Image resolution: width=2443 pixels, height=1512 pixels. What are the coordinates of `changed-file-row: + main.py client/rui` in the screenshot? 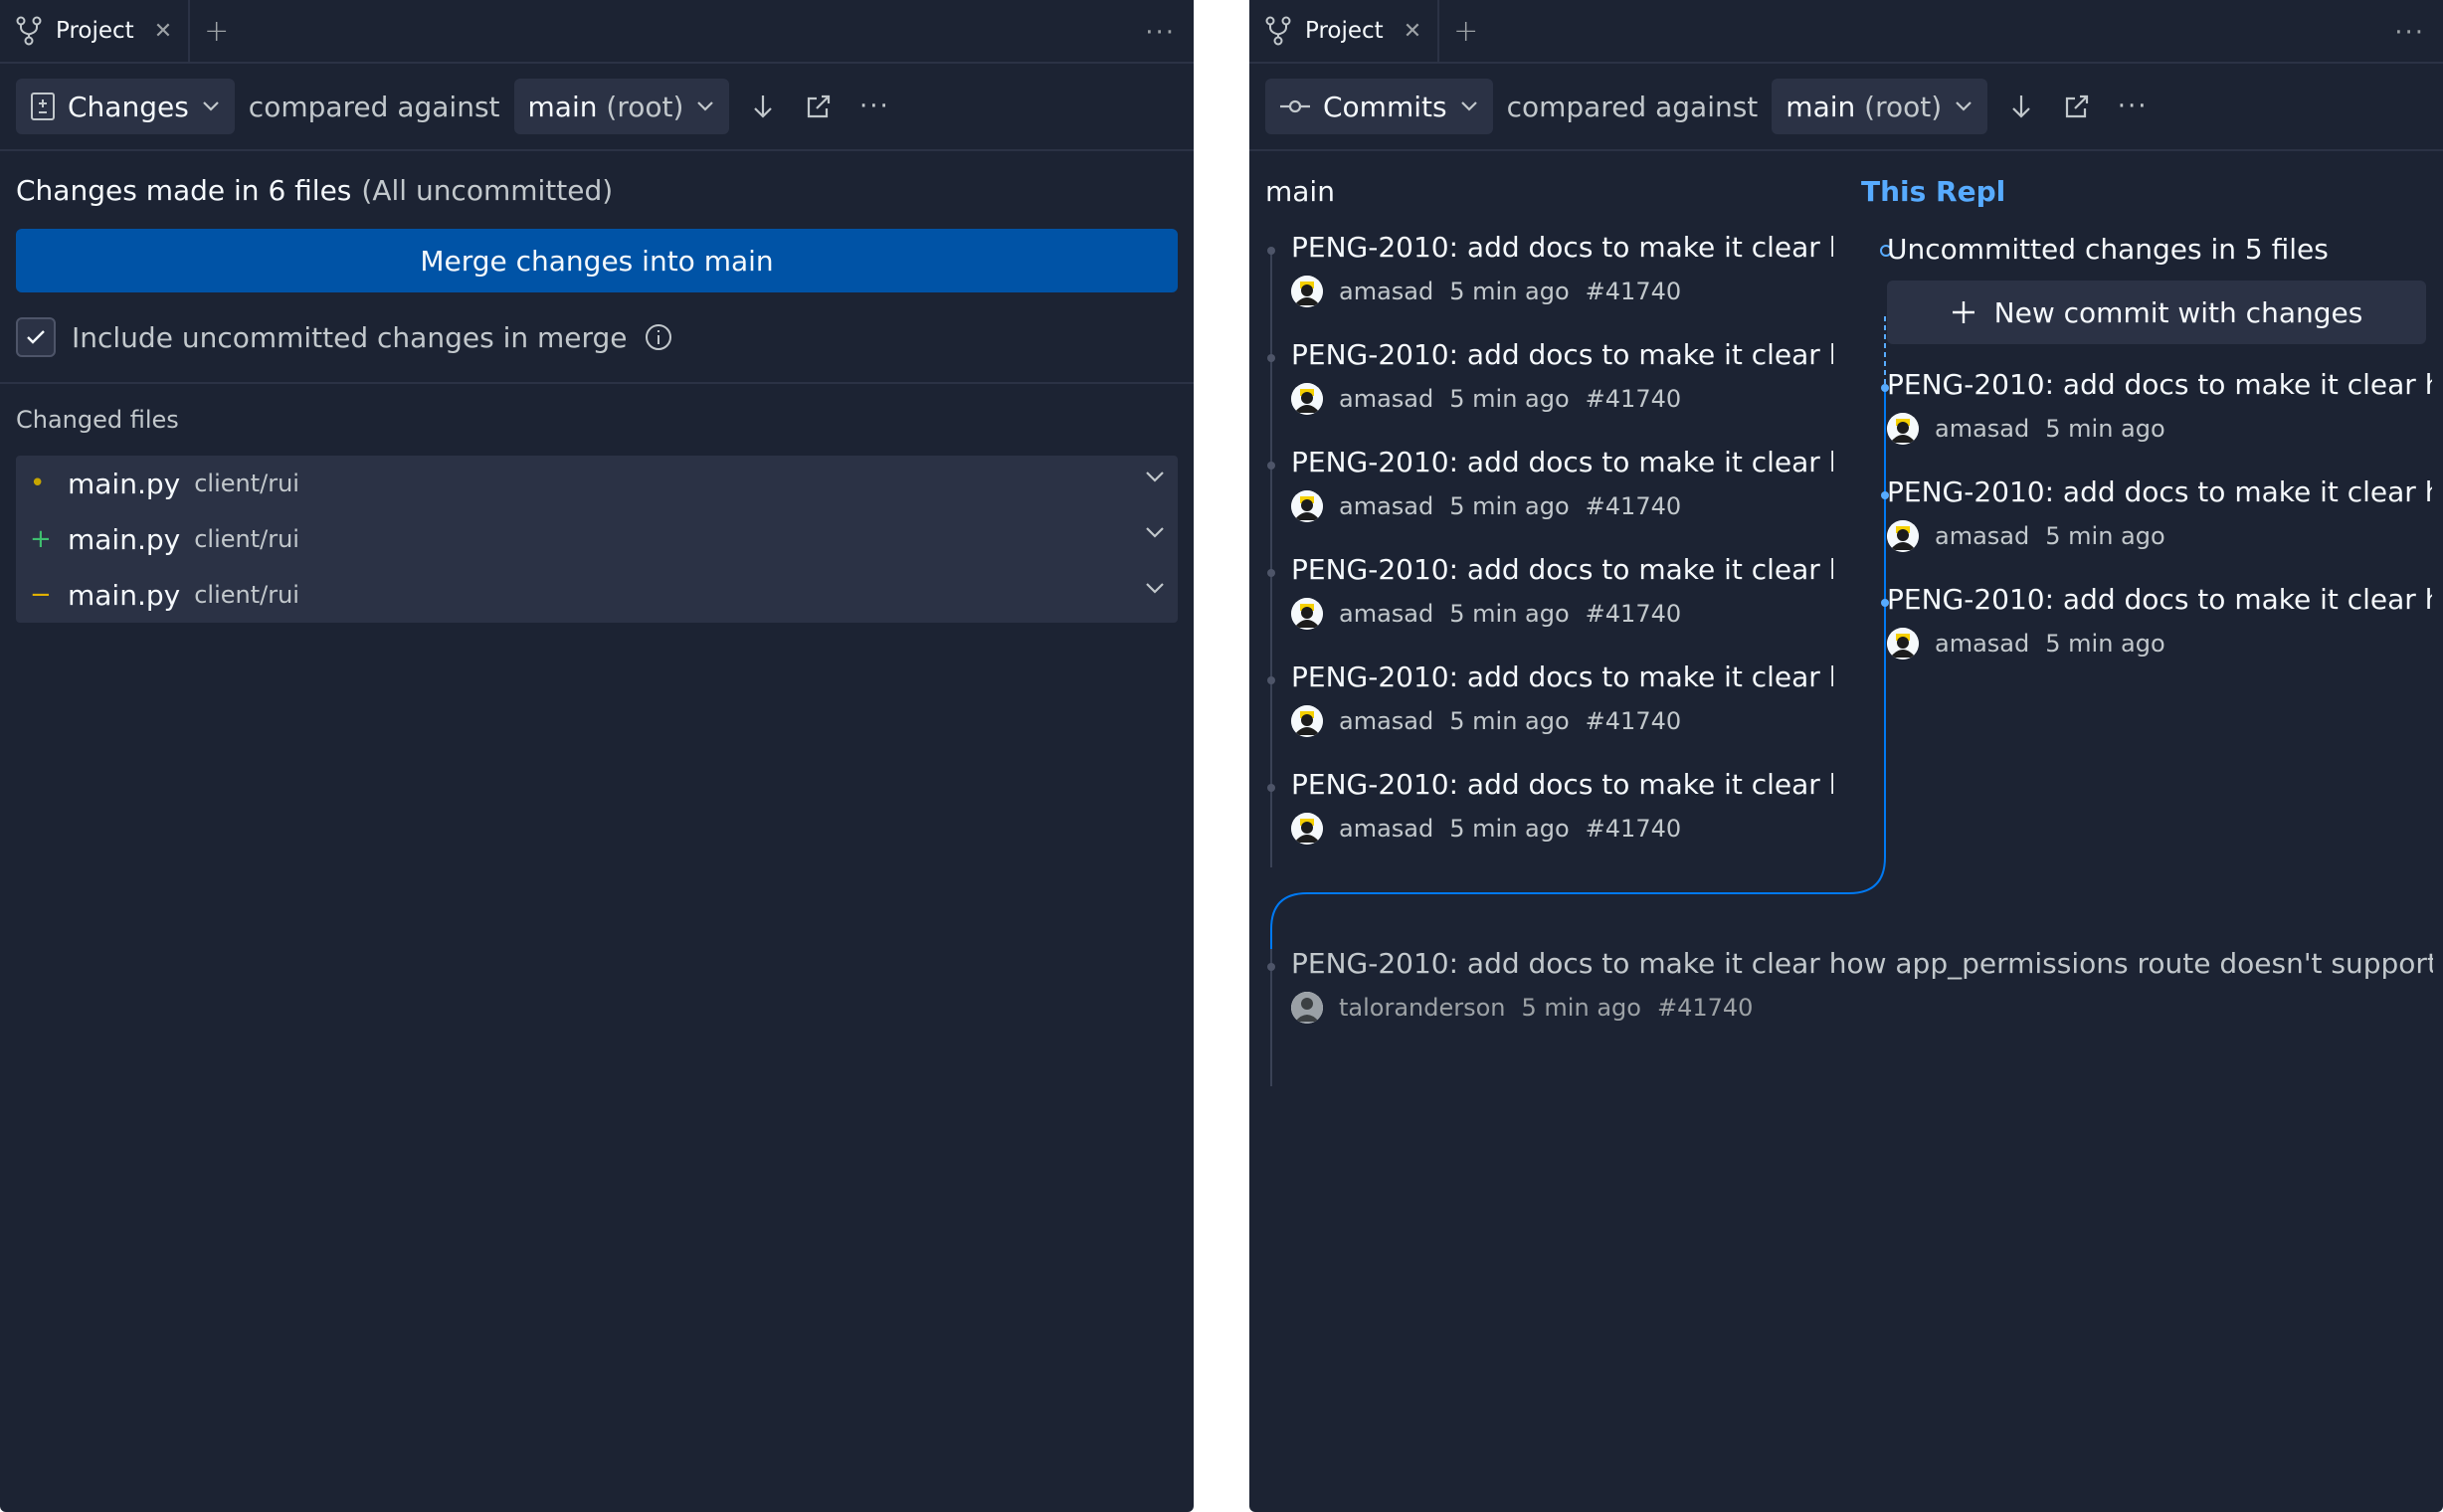 It's located at (597, 539).